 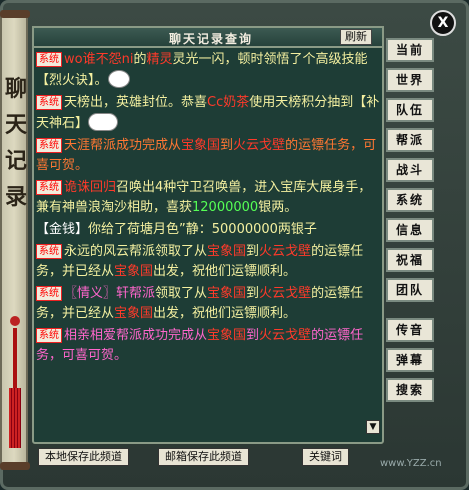 I want to click on chat-message: 【金钱】你给了荷塘月色”静：50000000两银子, so click(x=208, y=230).